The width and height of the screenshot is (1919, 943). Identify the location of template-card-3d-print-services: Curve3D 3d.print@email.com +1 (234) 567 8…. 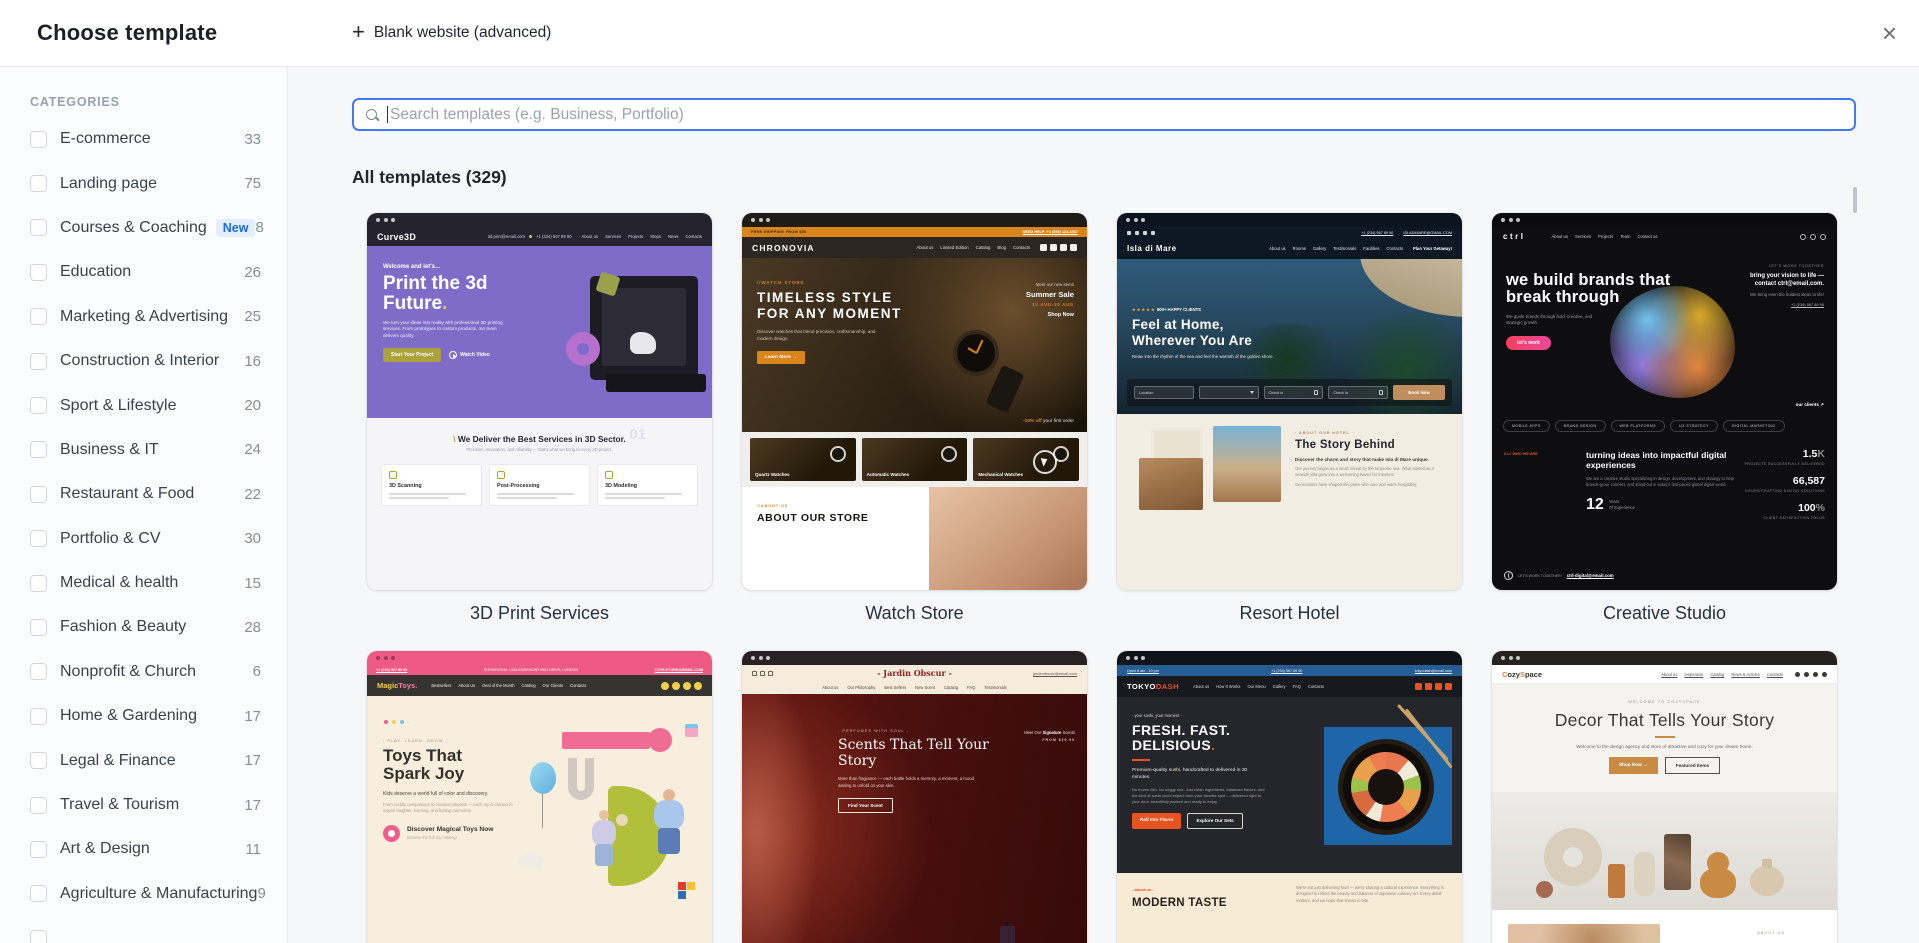
(539, 401).